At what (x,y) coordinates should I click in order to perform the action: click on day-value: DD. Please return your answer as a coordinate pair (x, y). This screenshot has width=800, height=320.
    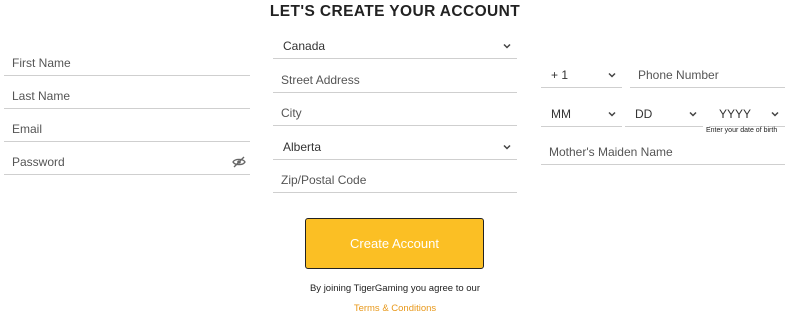
    Looking at the image, I should click on (644, 114).